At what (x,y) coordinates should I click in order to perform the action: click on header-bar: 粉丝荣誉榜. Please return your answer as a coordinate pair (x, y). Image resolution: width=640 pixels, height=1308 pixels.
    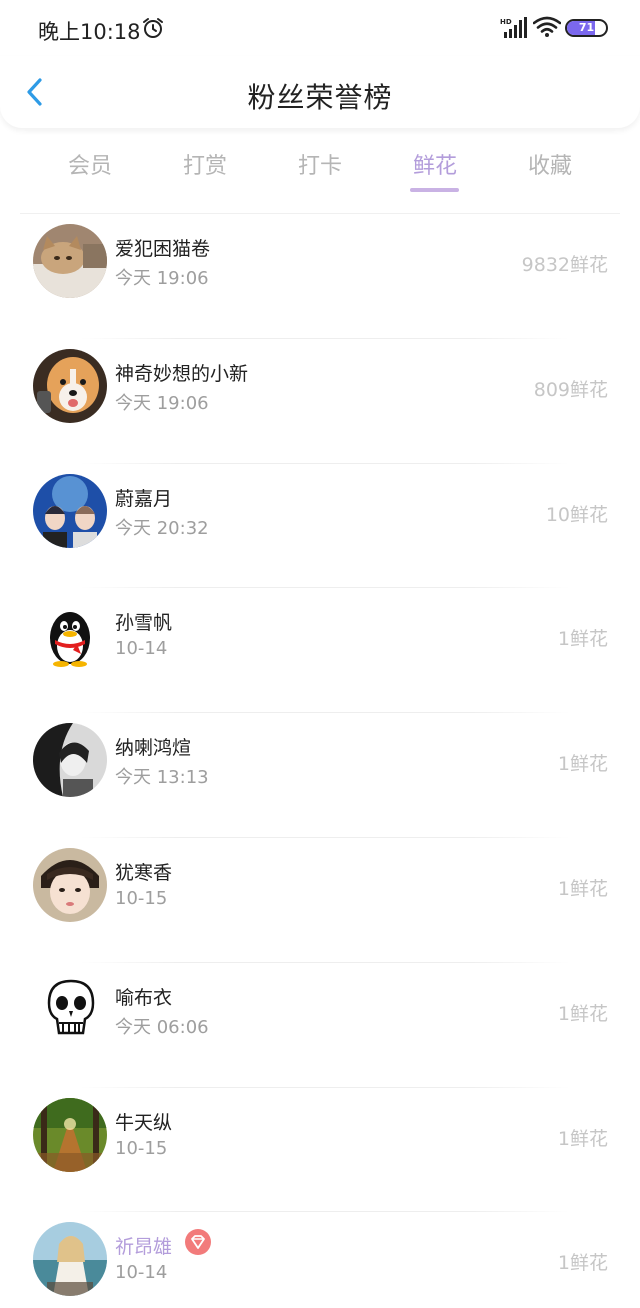
    Looking at the image, I should click on (320, 92).